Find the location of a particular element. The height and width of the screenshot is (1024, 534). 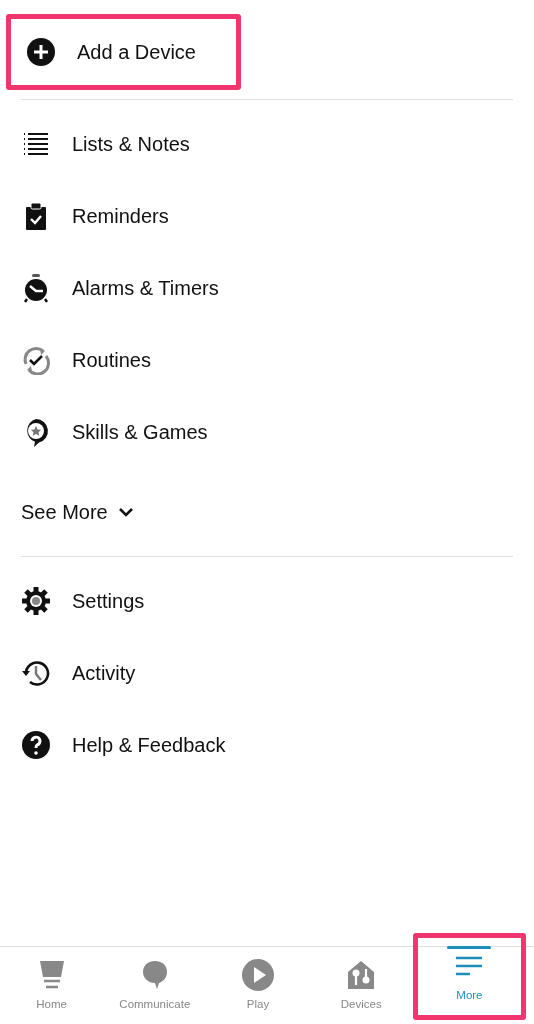

menu-item: Activity is located at coordinates (267, 673).